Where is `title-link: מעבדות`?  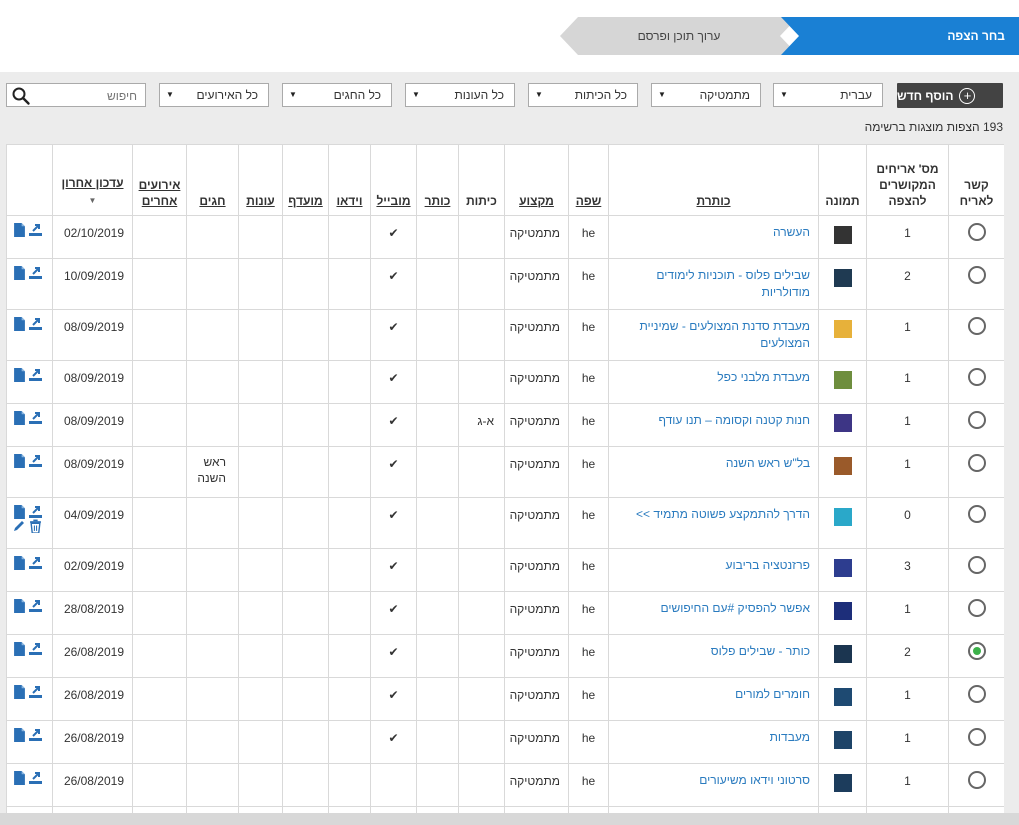
title-link: מעבדות is located at coordinates (790, 737).